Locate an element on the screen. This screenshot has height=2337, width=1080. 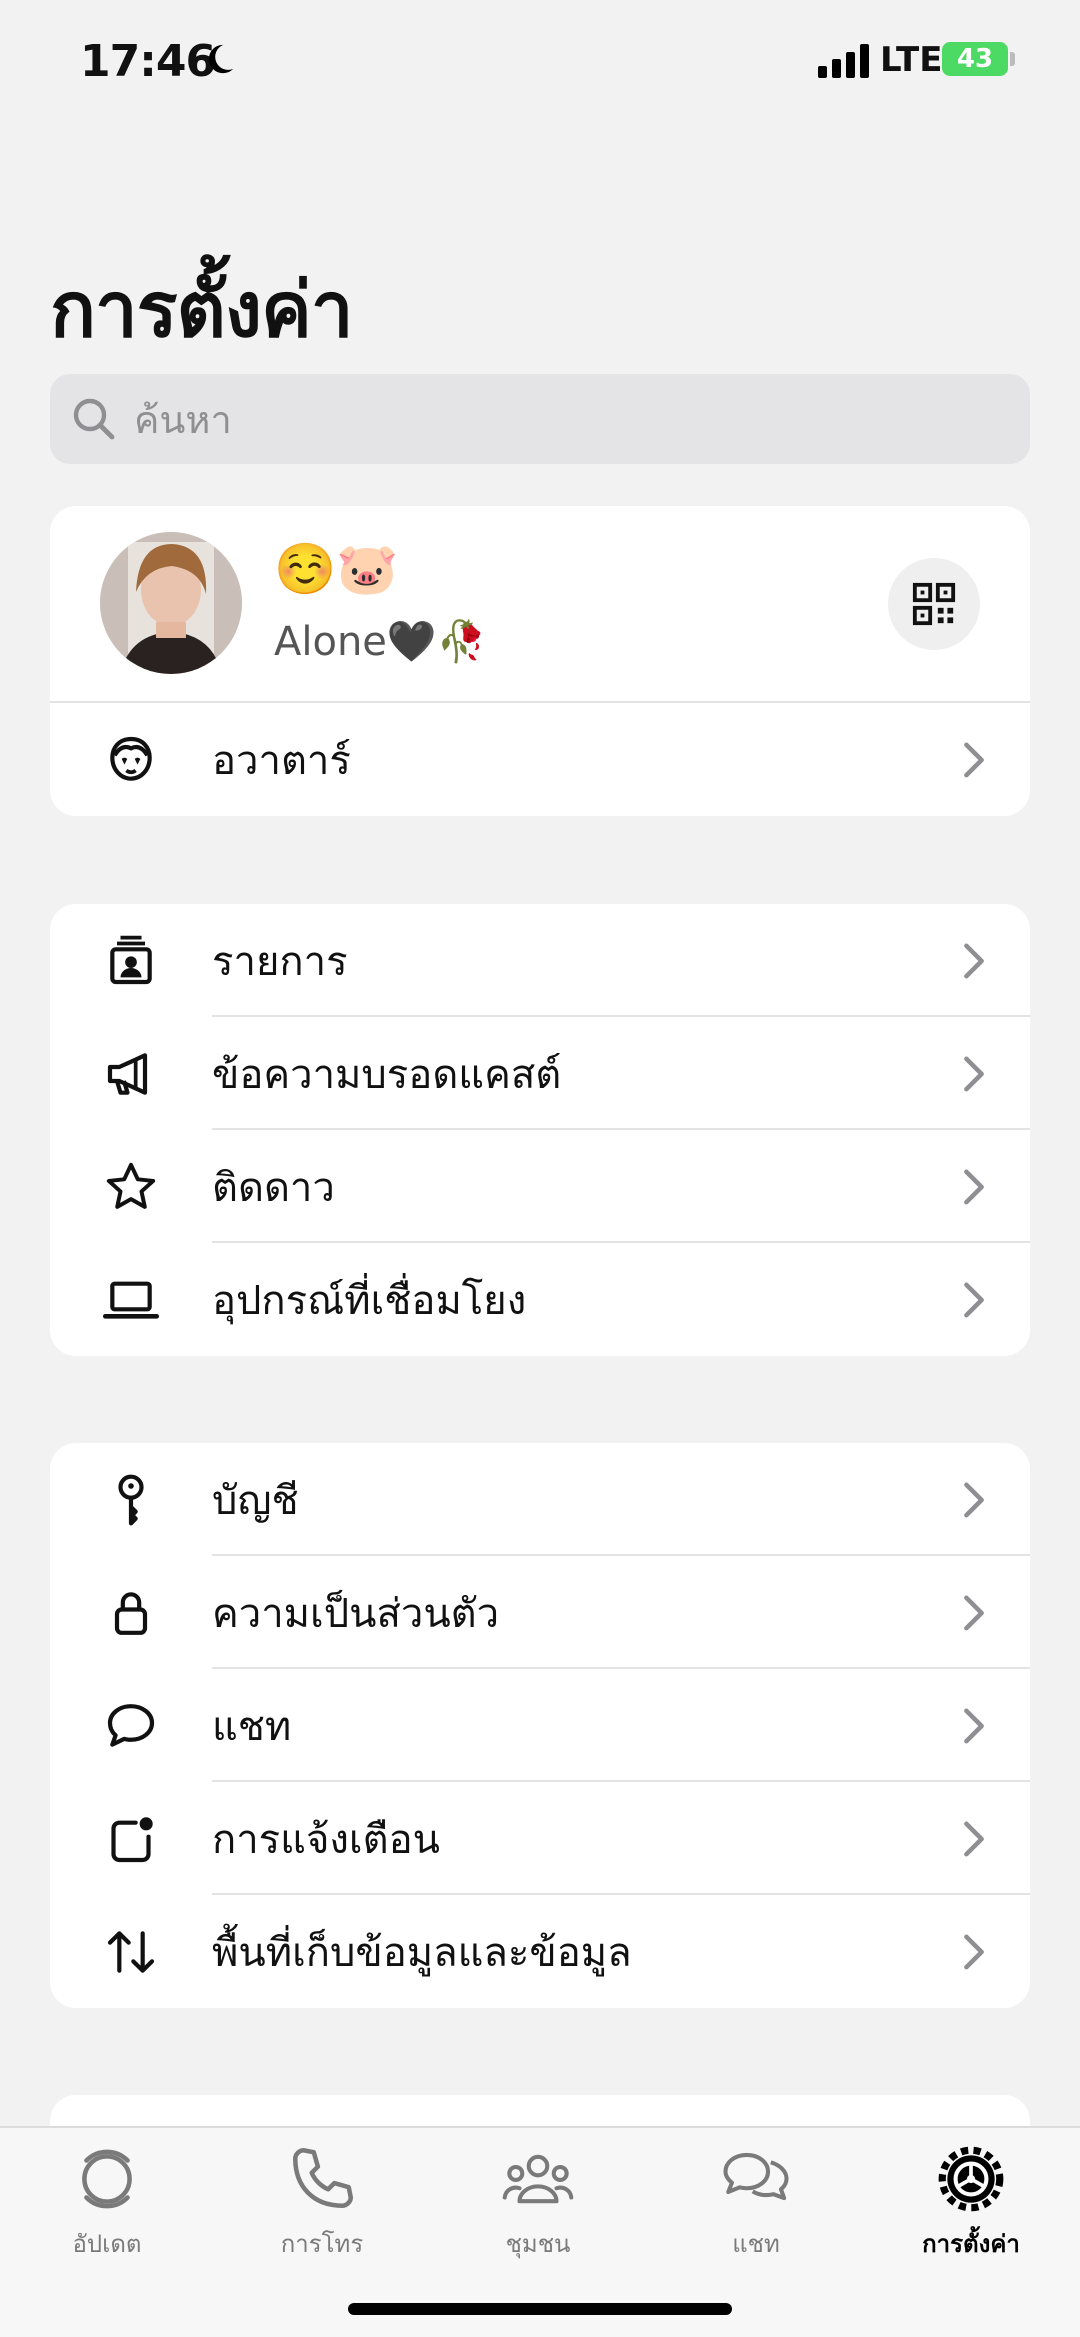
signal-icon is located at coordinates (843, 61).